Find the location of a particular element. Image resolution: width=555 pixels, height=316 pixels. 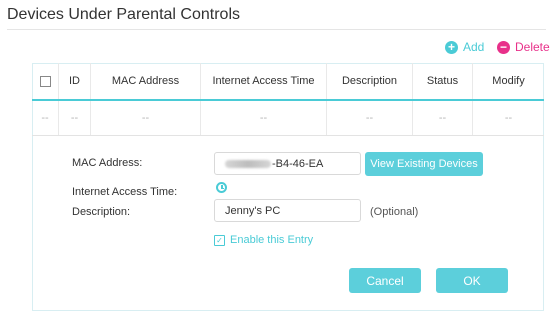

header-modify: Modify is located at coordinates (508, 81).